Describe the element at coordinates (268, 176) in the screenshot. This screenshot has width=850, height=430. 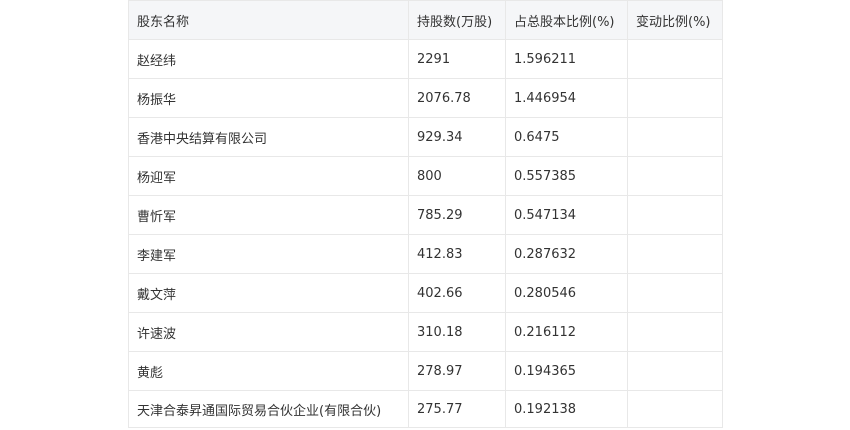
I see `shareholder-name-cell: 杨迎军` at that location.